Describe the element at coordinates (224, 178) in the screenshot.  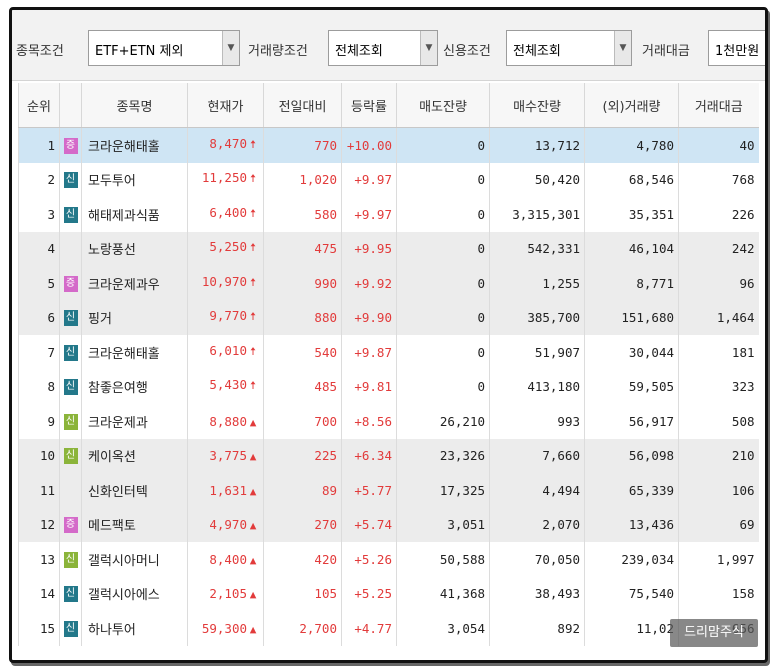
I see `price-value: 11,250` at that location.